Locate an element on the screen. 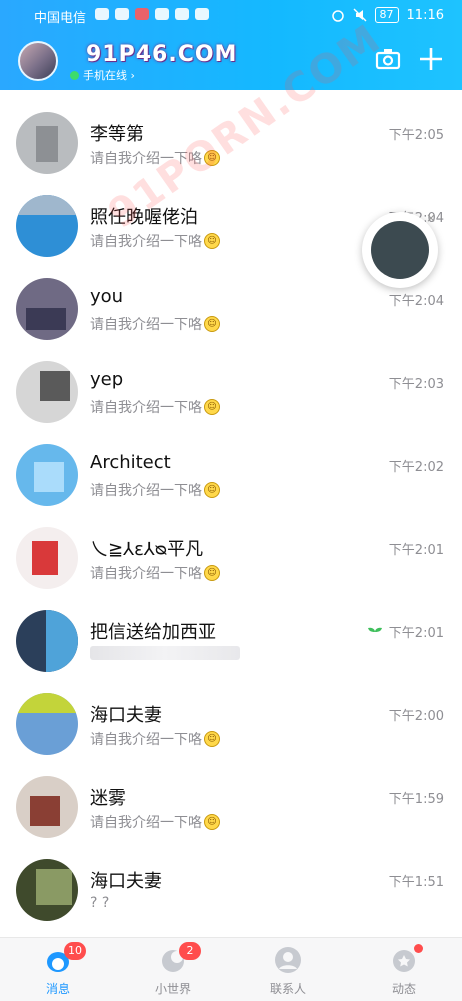 The image size is (462, 1001). tab-messages: 10 消息 is located at coordinates (58, 969).